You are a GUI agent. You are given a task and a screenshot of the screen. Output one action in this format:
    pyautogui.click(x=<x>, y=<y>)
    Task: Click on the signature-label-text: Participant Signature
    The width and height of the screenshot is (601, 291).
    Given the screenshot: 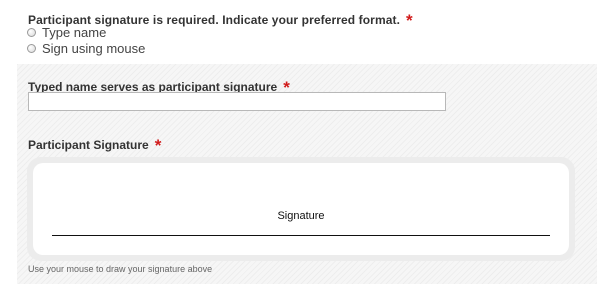 What is the action you would take?
    pyautogui.click(x=88, y=145)
    